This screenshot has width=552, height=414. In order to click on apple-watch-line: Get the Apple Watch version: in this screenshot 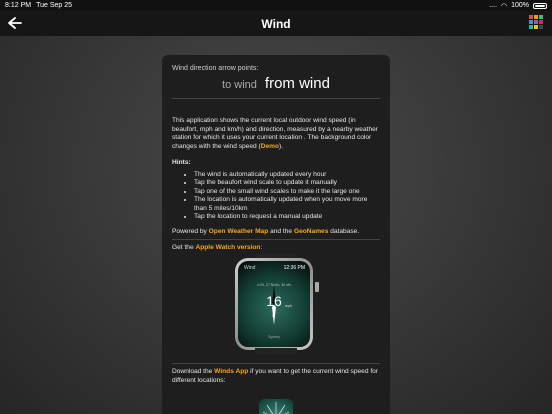, I will do `click(276, 247)`.